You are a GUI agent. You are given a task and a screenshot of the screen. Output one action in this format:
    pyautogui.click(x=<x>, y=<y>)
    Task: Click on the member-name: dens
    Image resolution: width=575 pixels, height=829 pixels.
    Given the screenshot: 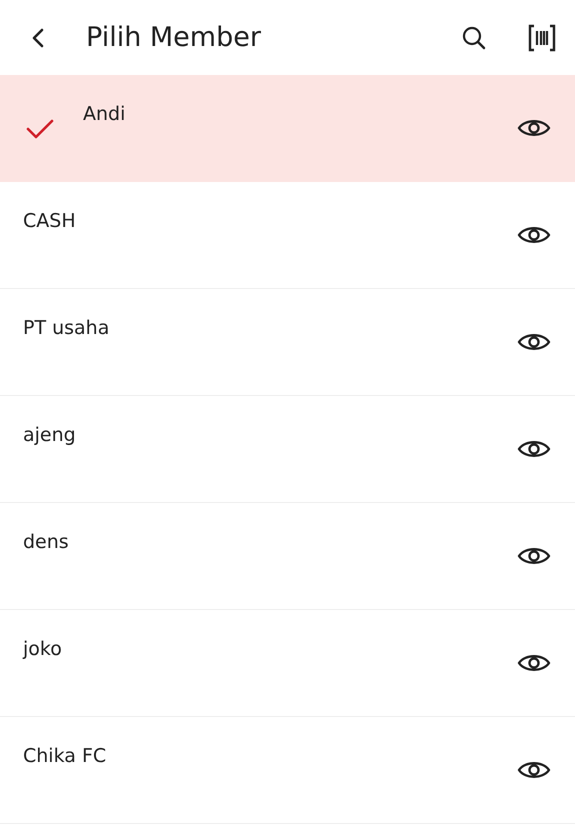 What is the action you would take?
    pyautogui.click(x=46, y=542)
    